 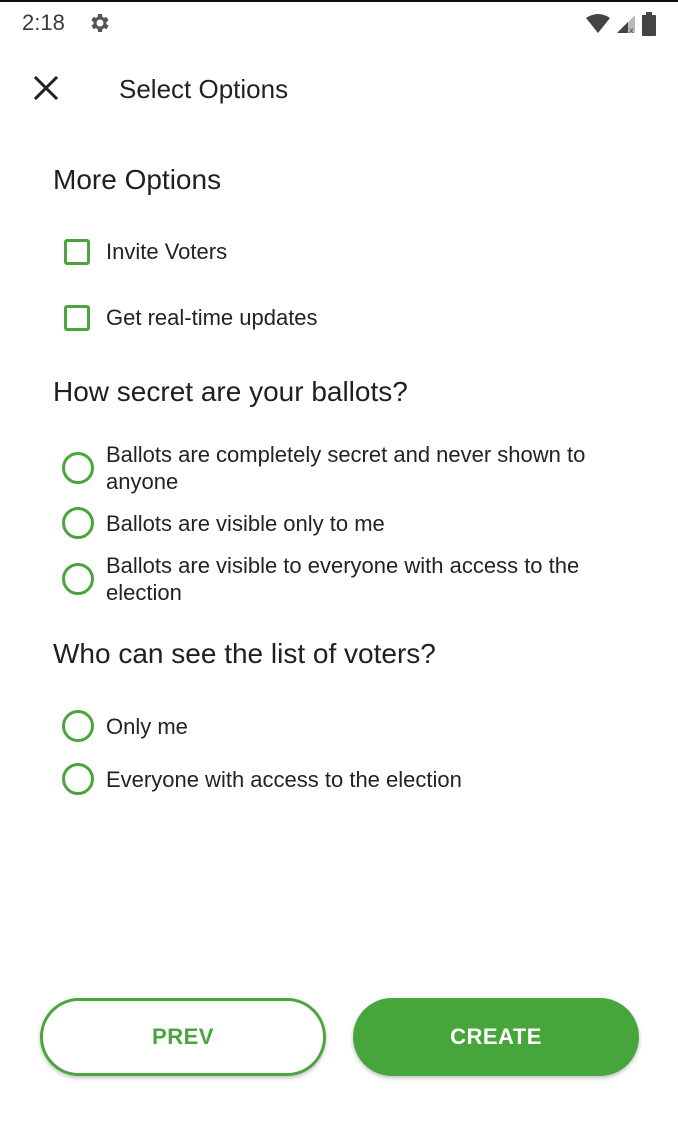 I want to click on voters-everyone-label: Everyone with access to the election, so click(x=284, y=779).